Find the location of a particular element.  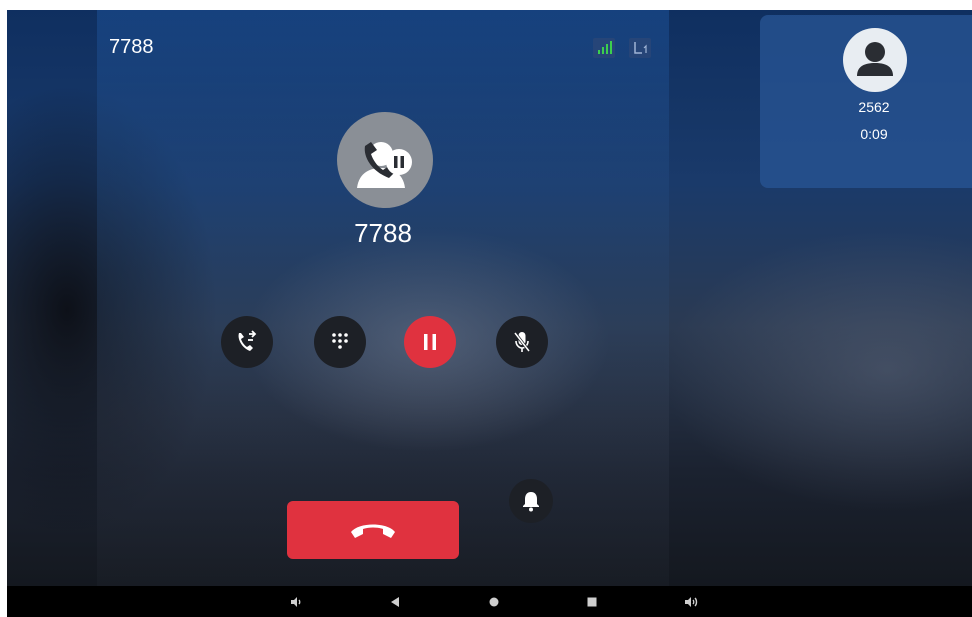

hang-up-icon is located at coordinates (373, 531).